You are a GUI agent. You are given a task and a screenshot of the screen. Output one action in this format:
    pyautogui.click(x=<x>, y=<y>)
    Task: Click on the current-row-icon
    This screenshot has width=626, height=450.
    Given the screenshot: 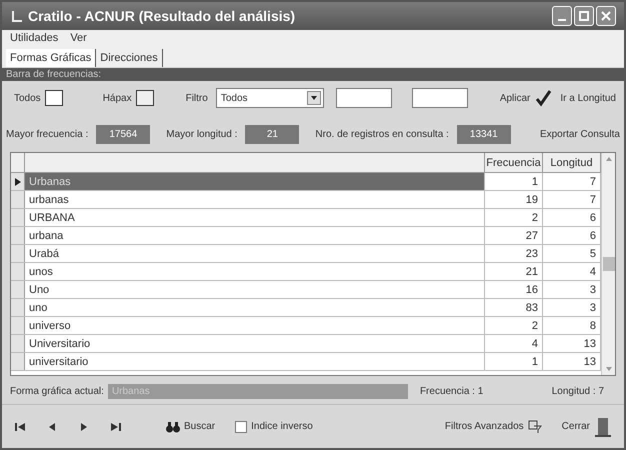 What is the action you would take?
    pyautogui.click(x=17, y=182)
    